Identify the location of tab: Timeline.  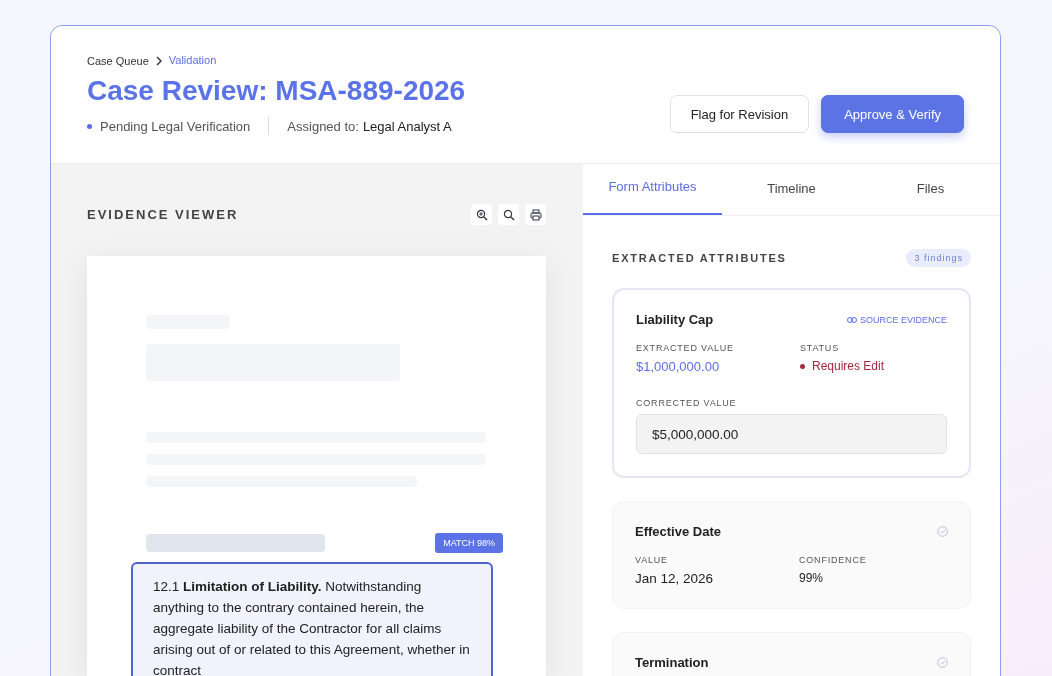
(791, 189).